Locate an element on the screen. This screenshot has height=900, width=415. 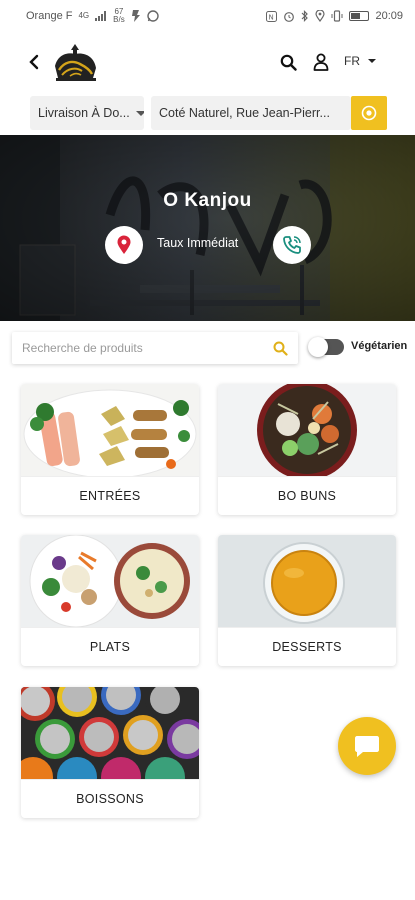
category-card-bo-buns: BO BUNS is located at coordinates (307, 449).